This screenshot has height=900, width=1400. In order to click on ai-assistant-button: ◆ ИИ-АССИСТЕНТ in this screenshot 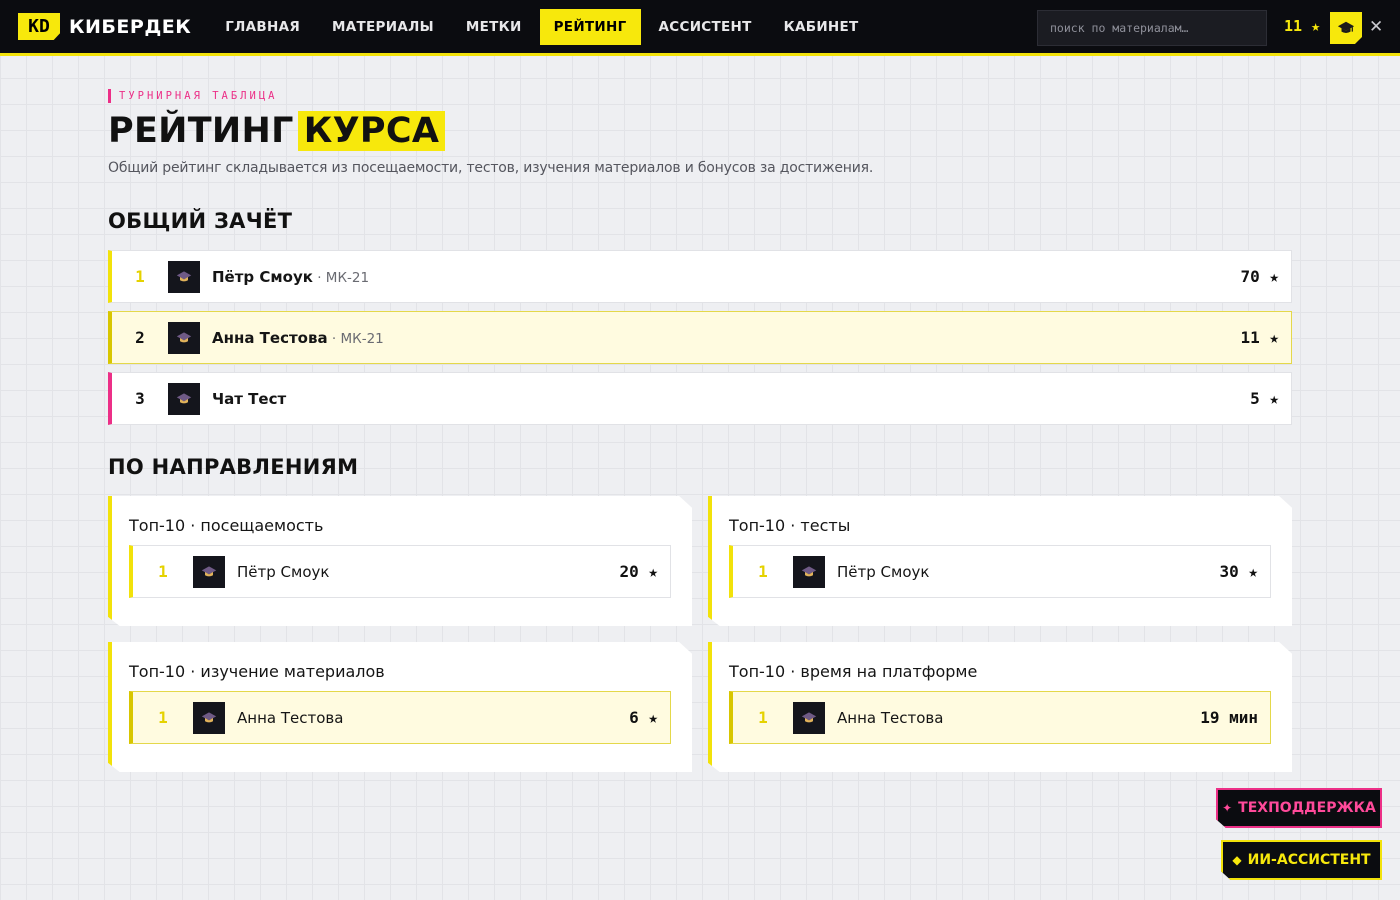, I will do `click(1301, 860)`.